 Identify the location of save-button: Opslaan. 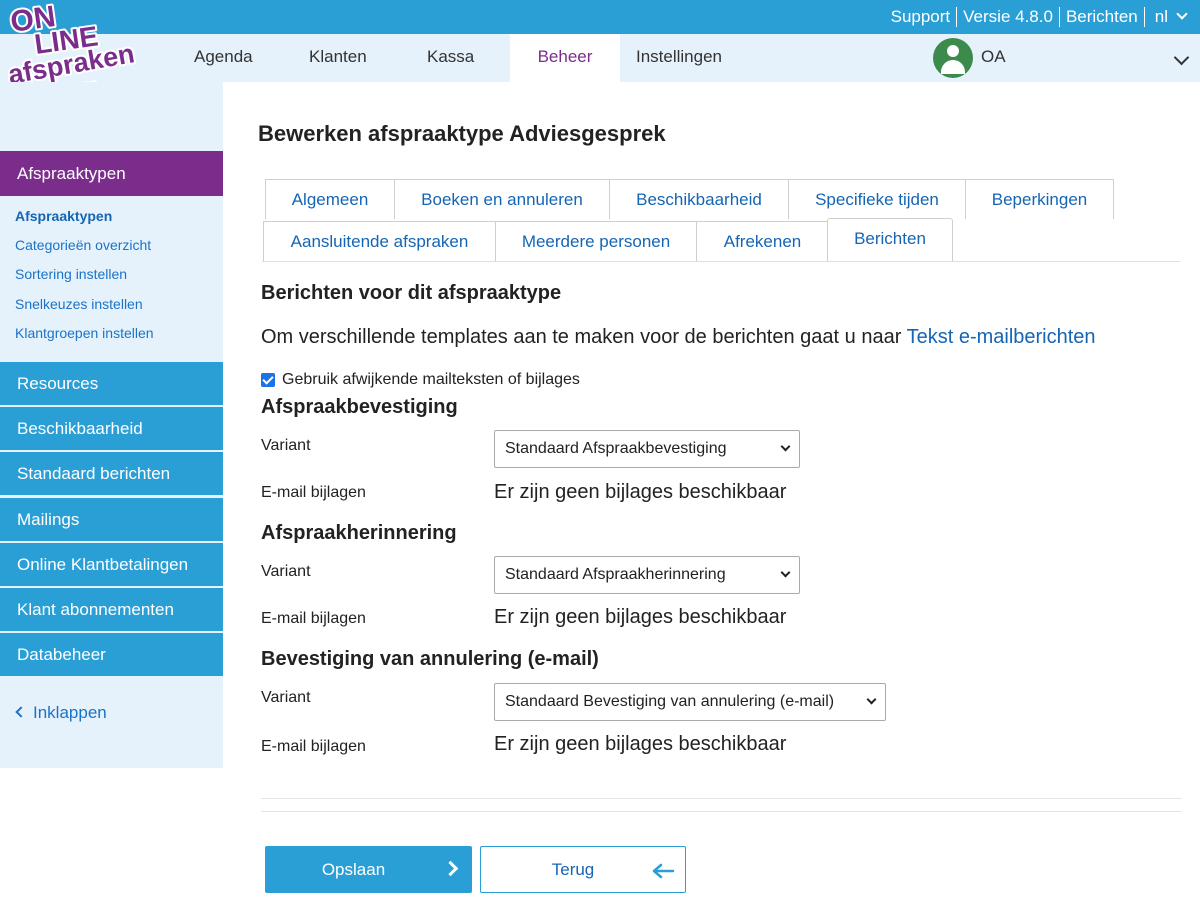
(368, 869).